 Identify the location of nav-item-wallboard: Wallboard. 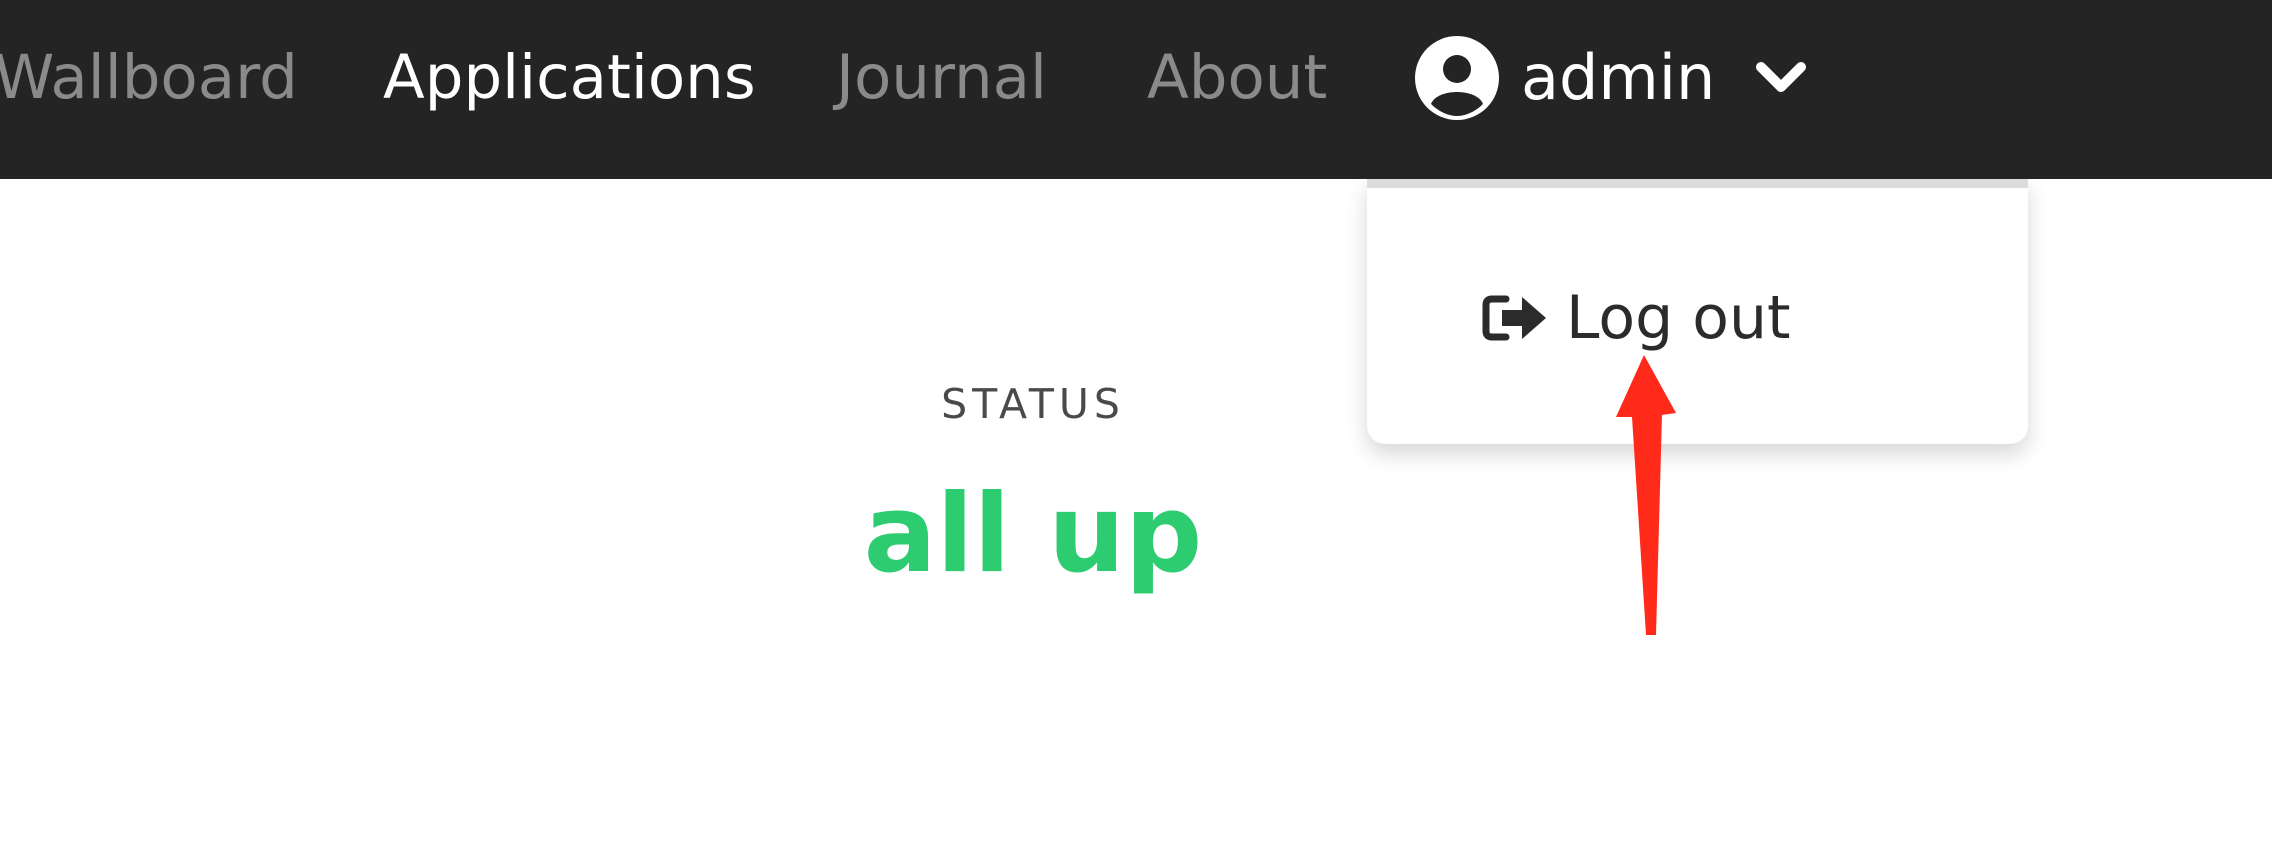
(149, 78).